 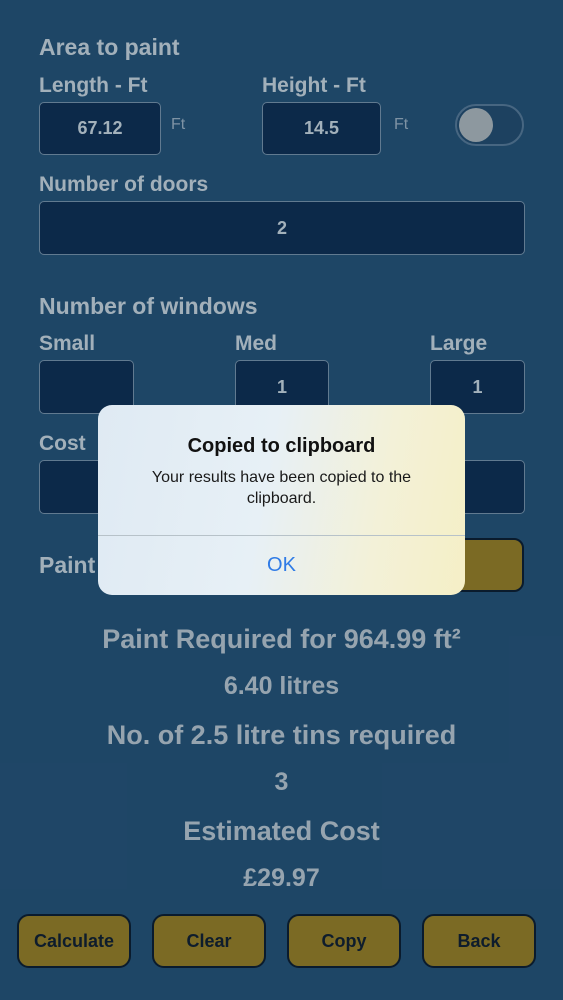 What do you see at coordinates (281, 565) in the screenshot?
I see `alert-ok-button: OK` at bounding box center [281, 565].